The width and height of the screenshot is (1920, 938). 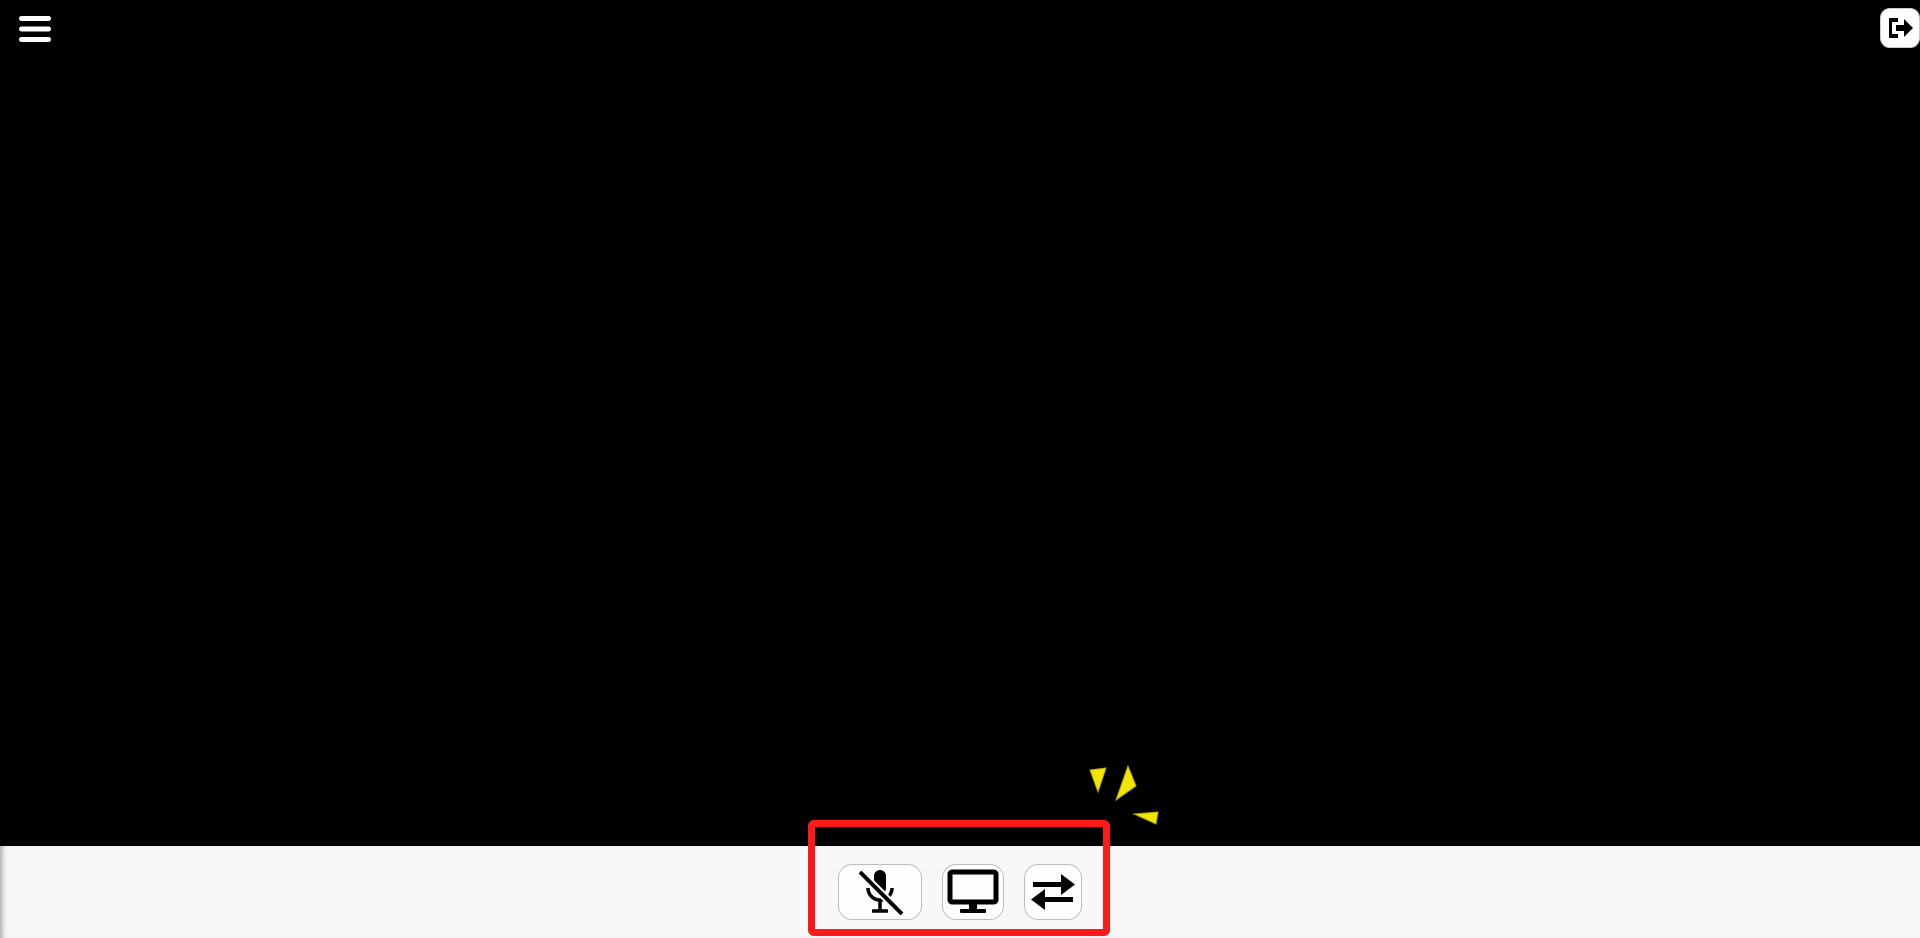 I want to click on exit-button, so click(x=1900, y=28).